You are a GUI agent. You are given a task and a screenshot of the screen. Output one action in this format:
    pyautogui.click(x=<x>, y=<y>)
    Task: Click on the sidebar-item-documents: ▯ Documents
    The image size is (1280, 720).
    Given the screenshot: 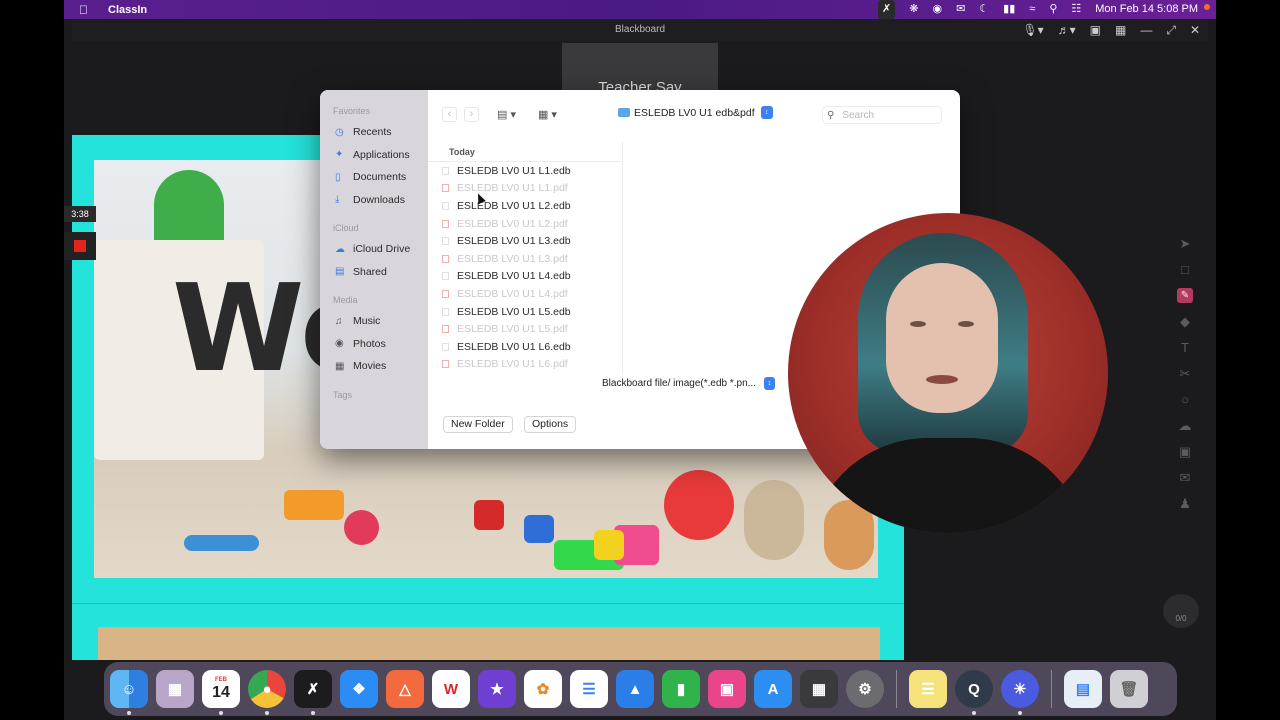 What is the action you would take?
    pyautogui.click(x=374, y=177)
    